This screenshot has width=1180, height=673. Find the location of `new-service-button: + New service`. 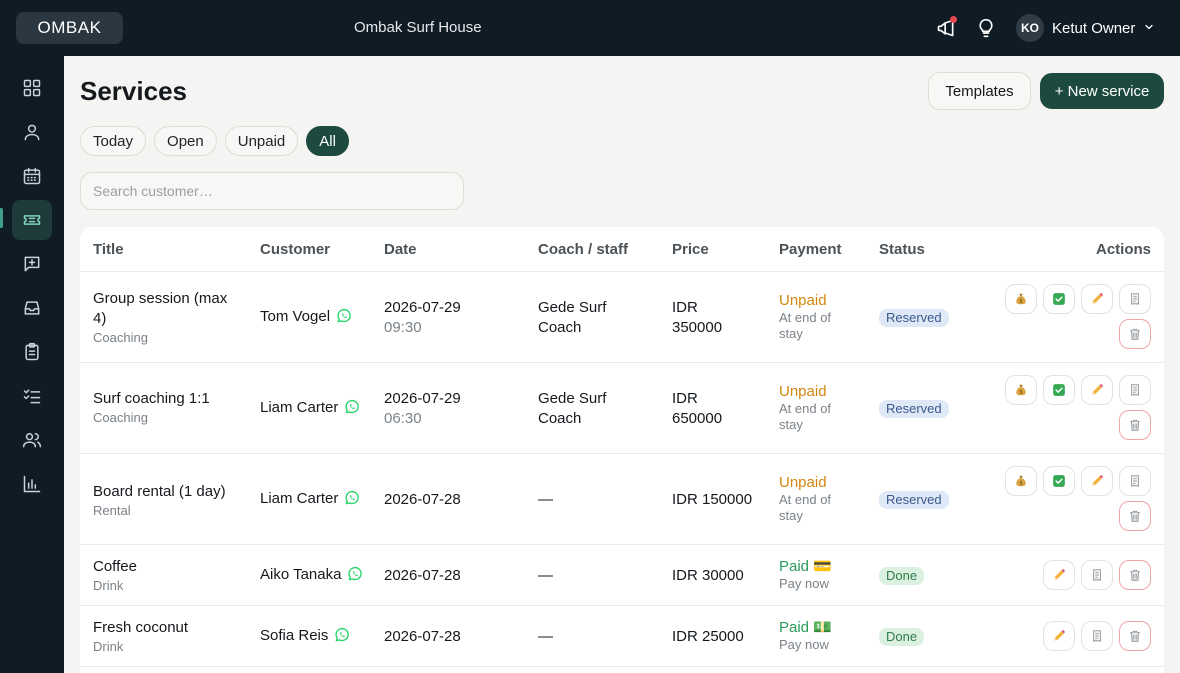

new-service-button: + New service is located at coordinates (1102, 91).